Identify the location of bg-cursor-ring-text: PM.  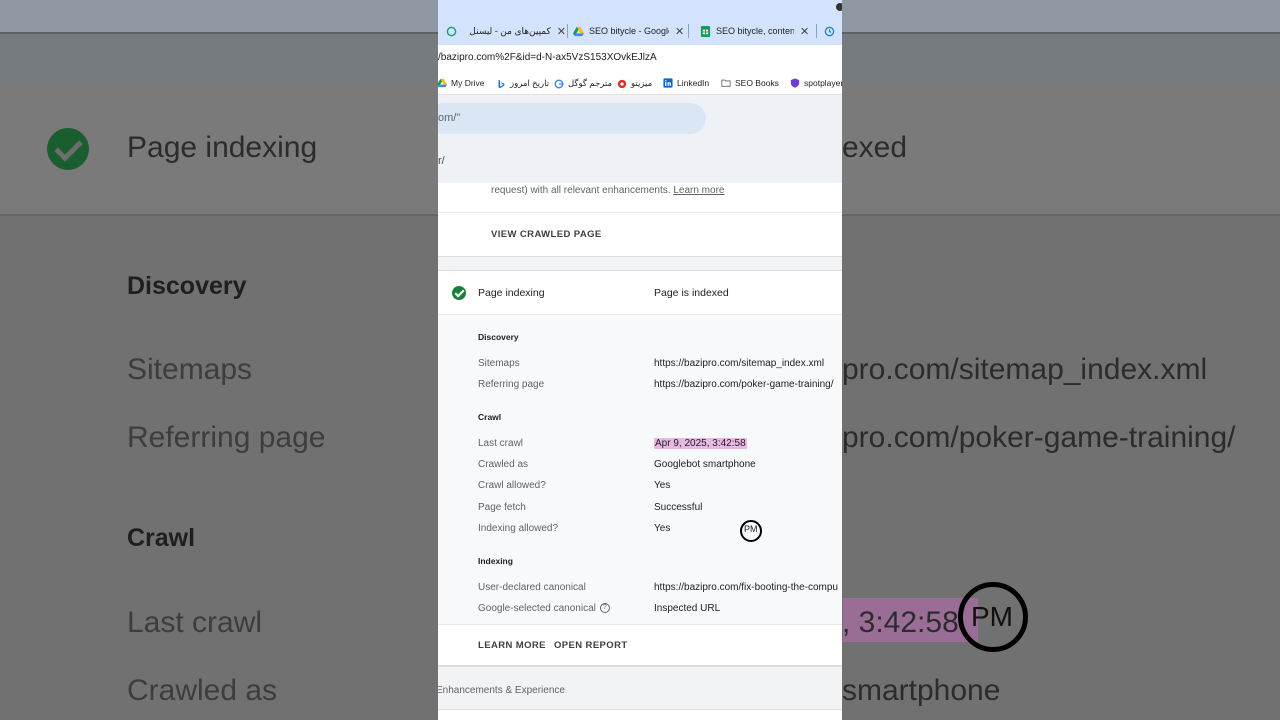
(992, 616).